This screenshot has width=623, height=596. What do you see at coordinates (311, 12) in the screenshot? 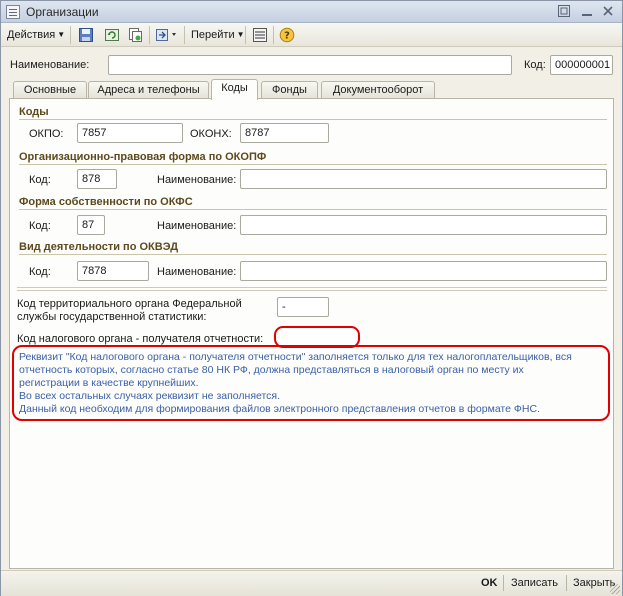
I see `title-bar: Организации` at bounding box center [311, 12].